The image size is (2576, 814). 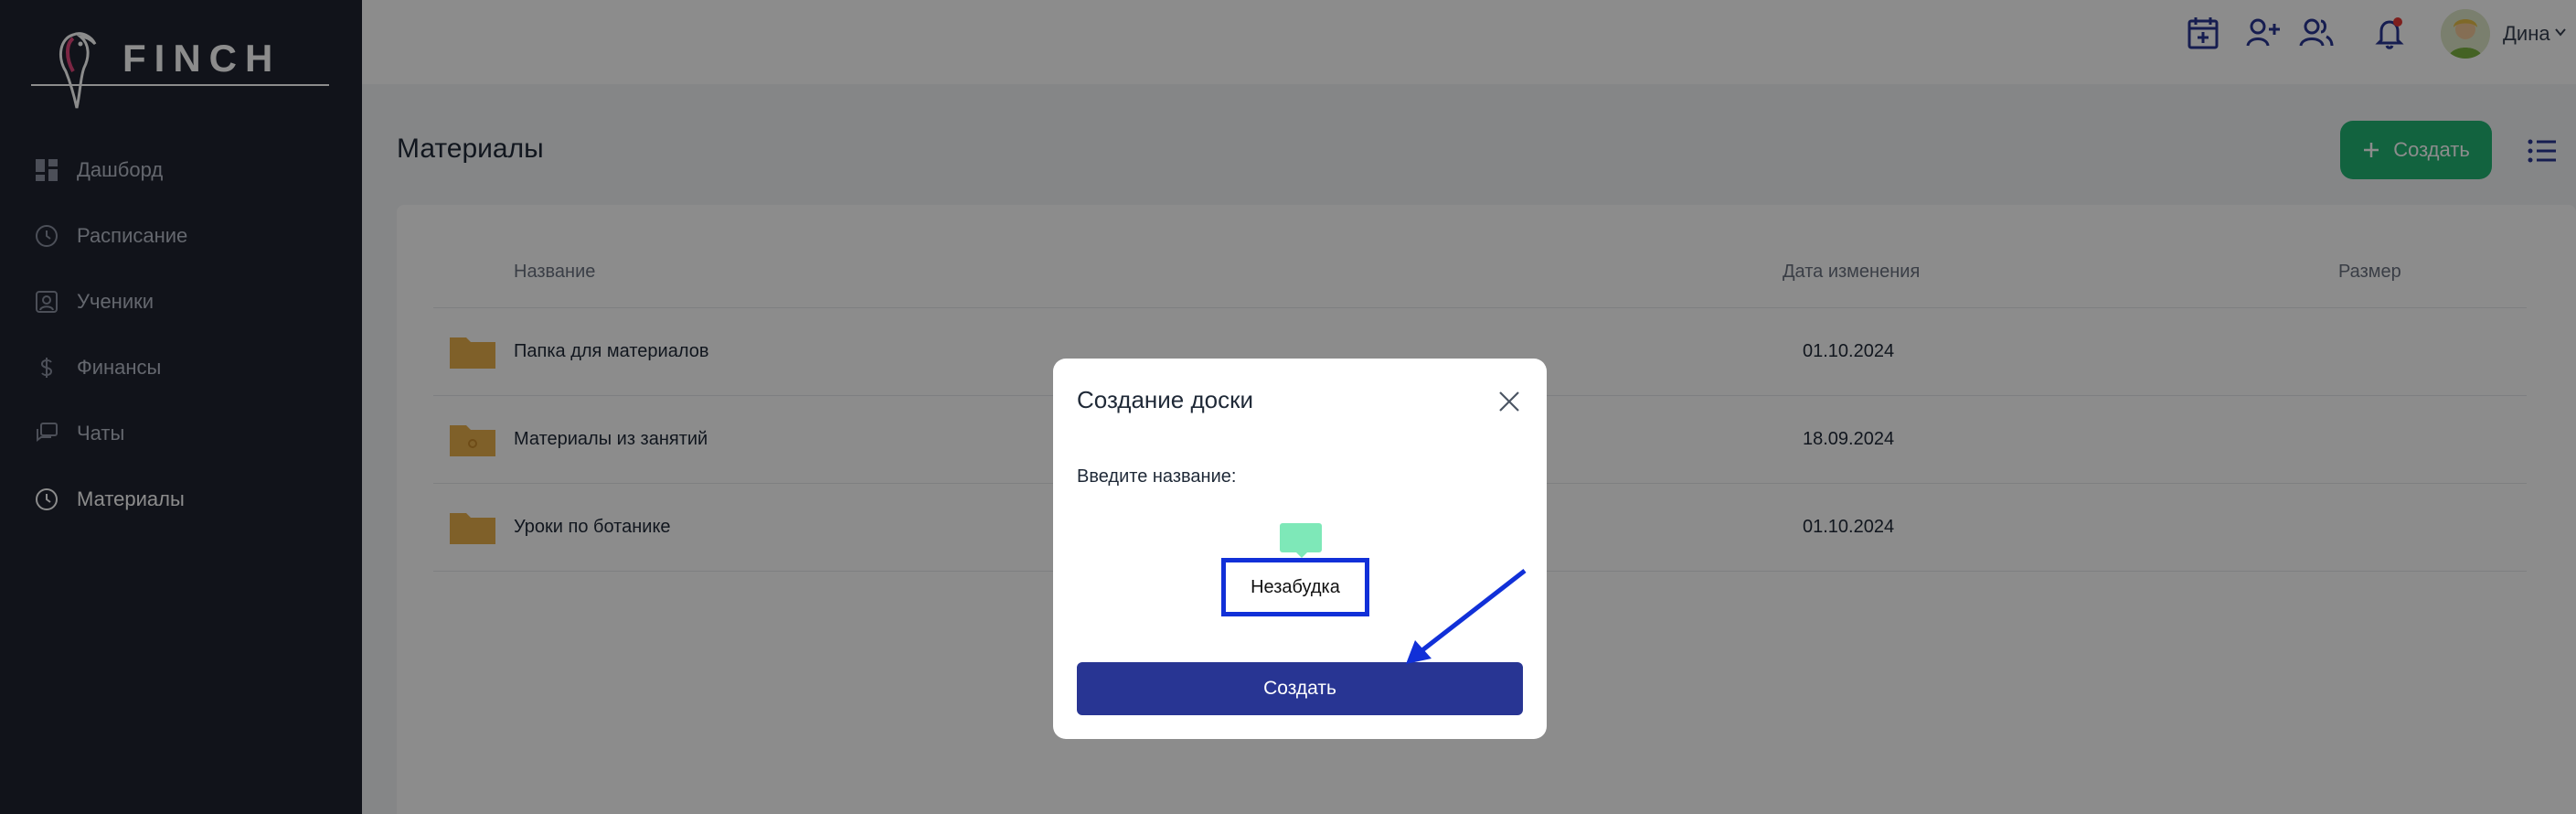 I want to click on input-tooltip-tail, so click(x=1301, y=554).